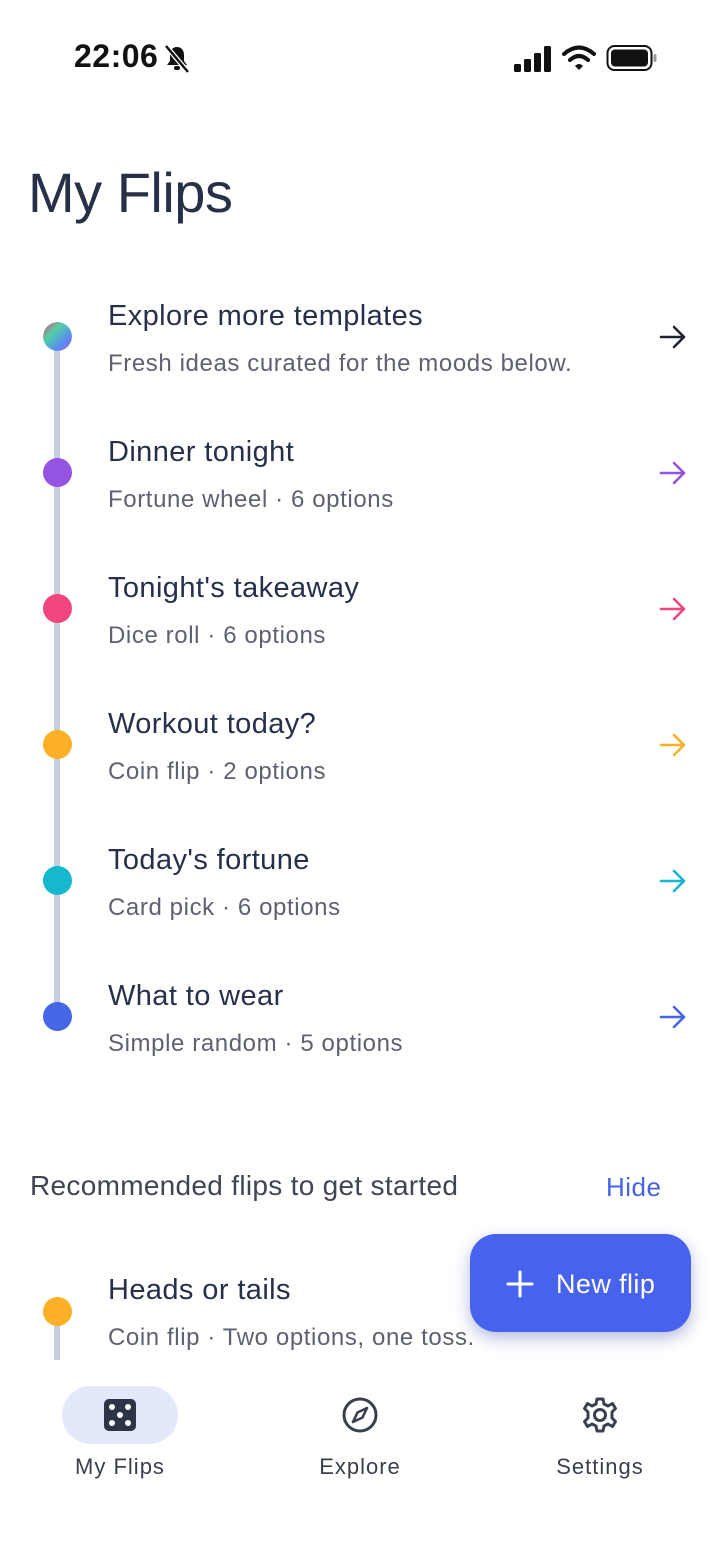  I want to click on nav-label: Explore, so click(360, 1466).